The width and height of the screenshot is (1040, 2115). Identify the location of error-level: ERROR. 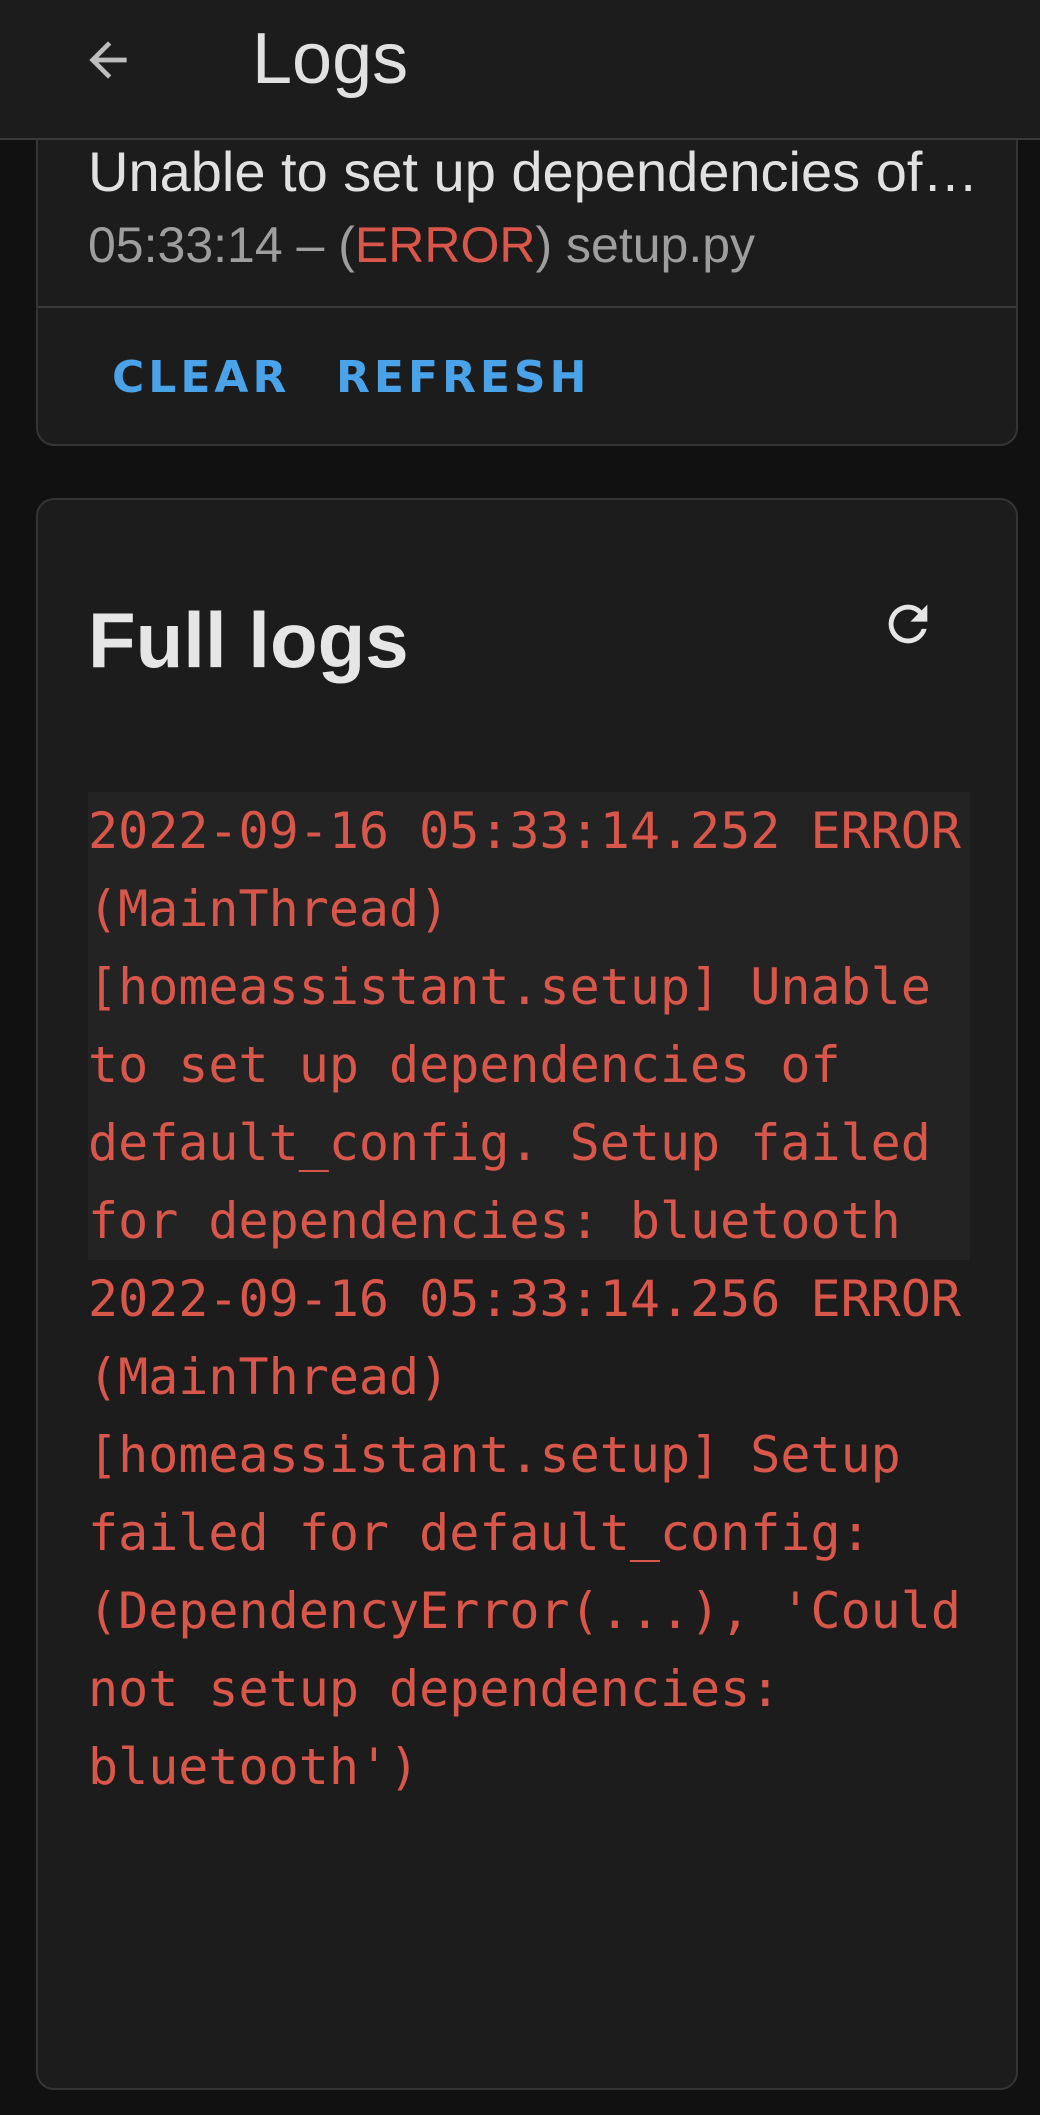
(445, 245).